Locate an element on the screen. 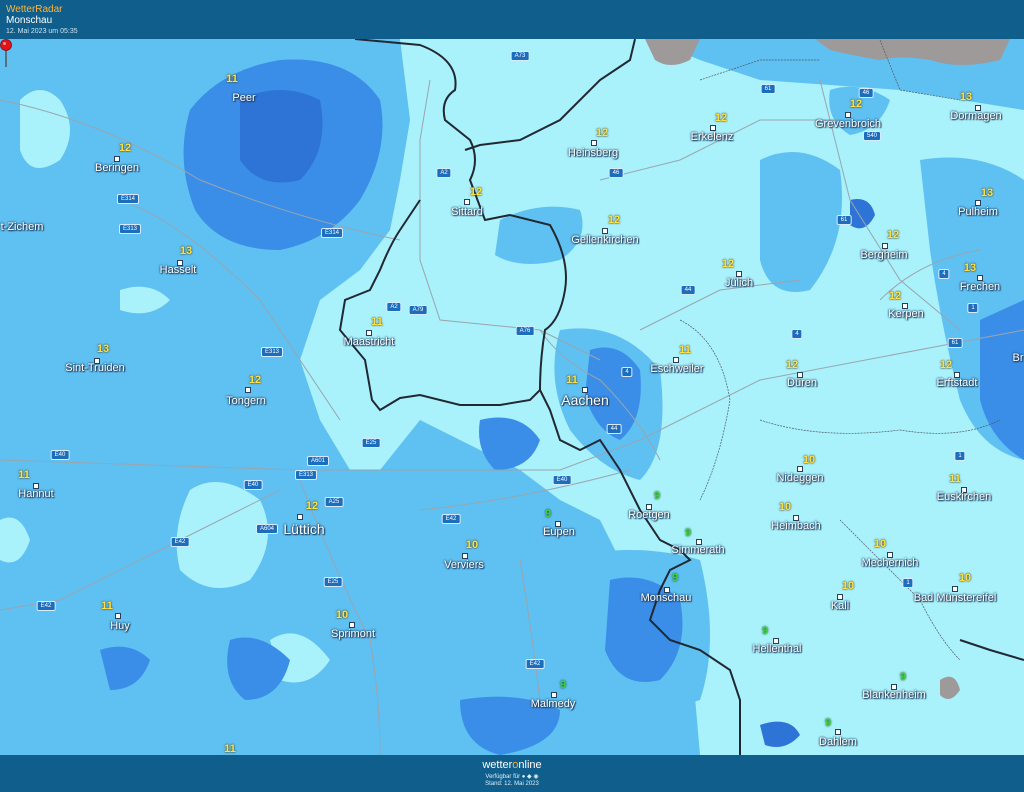 The height and width of the screenshot is (792, 1024). road-sign: 4 is located at coordinates (797, 334).